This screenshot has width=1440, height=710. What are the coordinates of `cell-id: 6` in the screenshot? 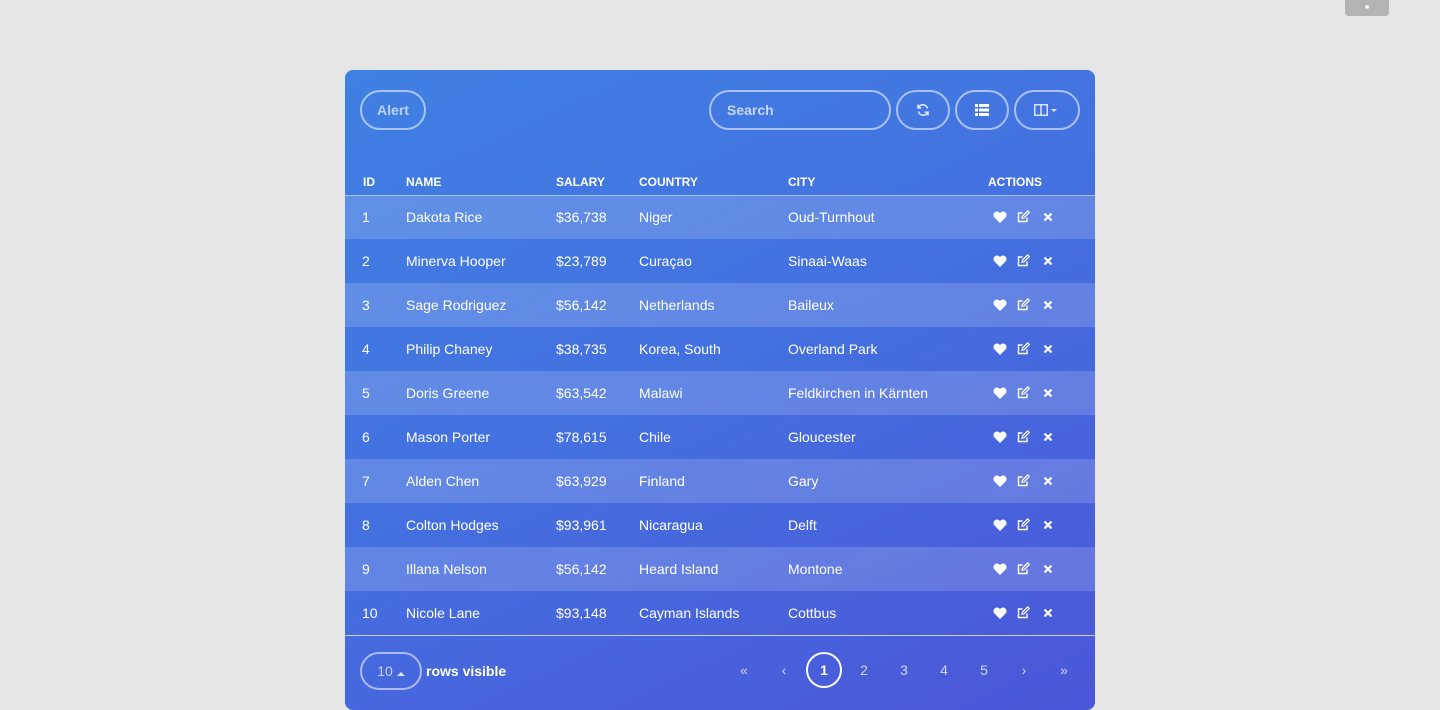 It's located at (366, 437).